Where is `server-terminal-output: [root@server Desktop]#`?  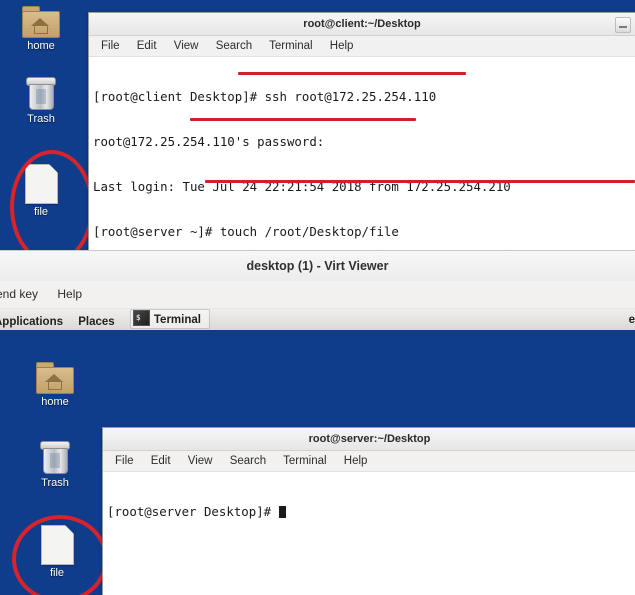
server-terminal-output: [root@server Desktop]# is located at coordinates (369, 510).